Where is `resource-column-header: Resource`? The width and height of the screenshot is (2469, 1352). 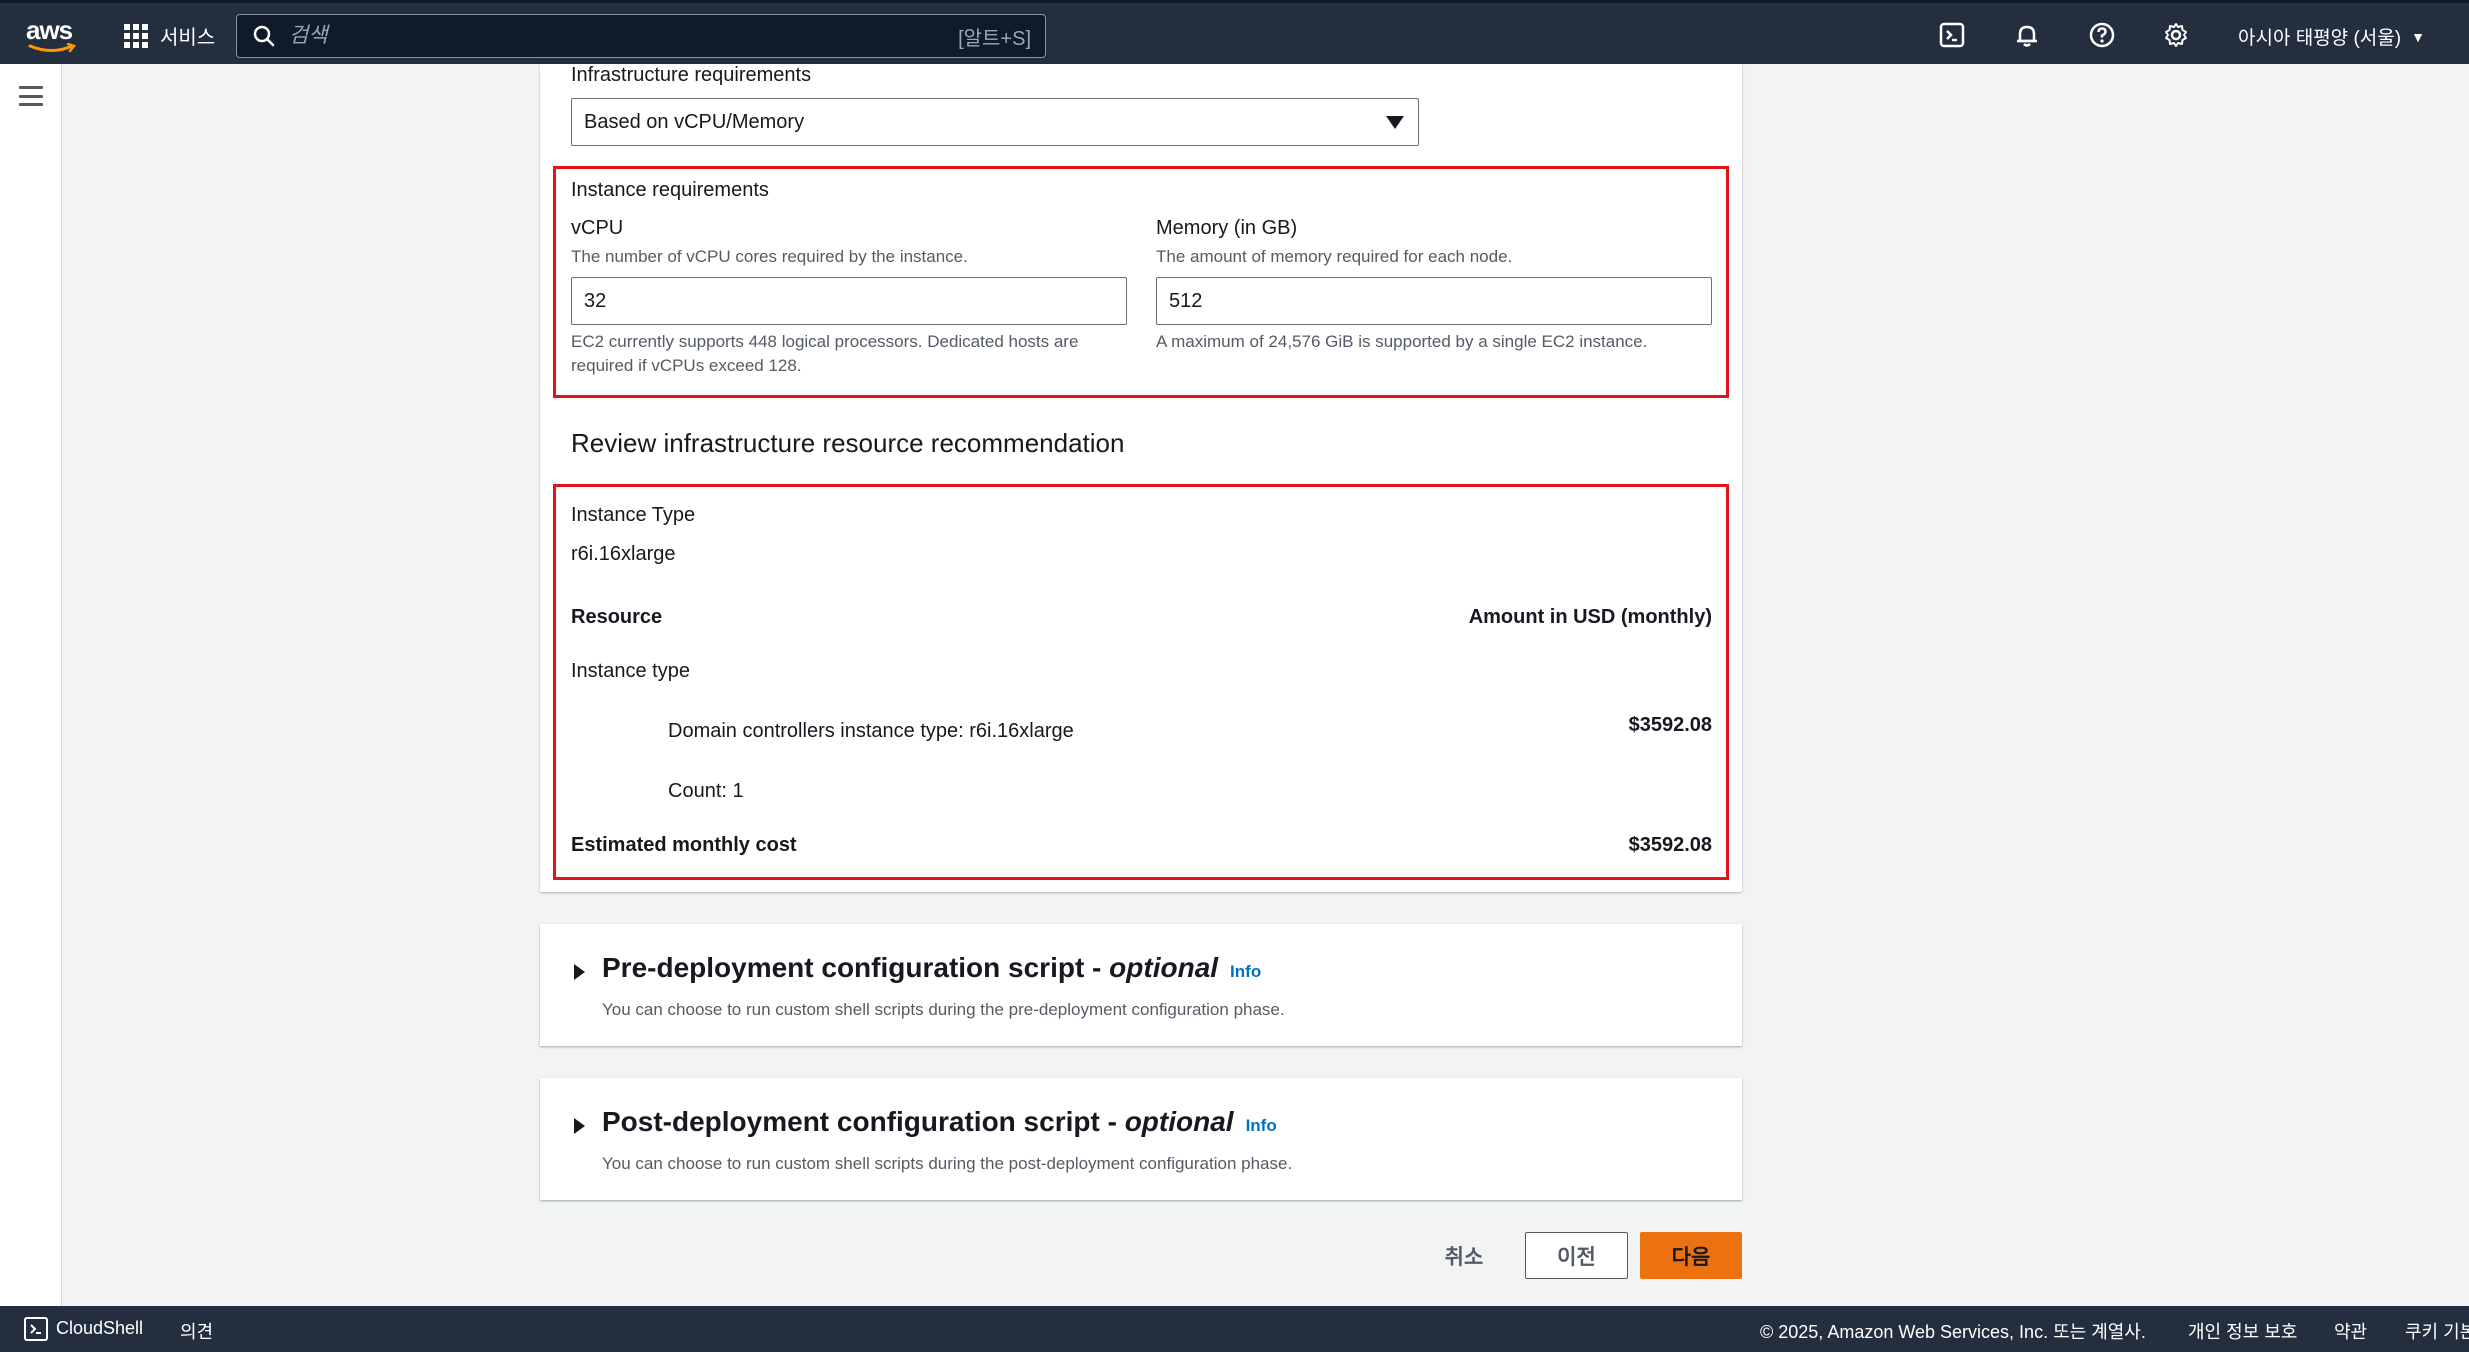 resource-column-header: Resource is located at coordinates (617, 617).